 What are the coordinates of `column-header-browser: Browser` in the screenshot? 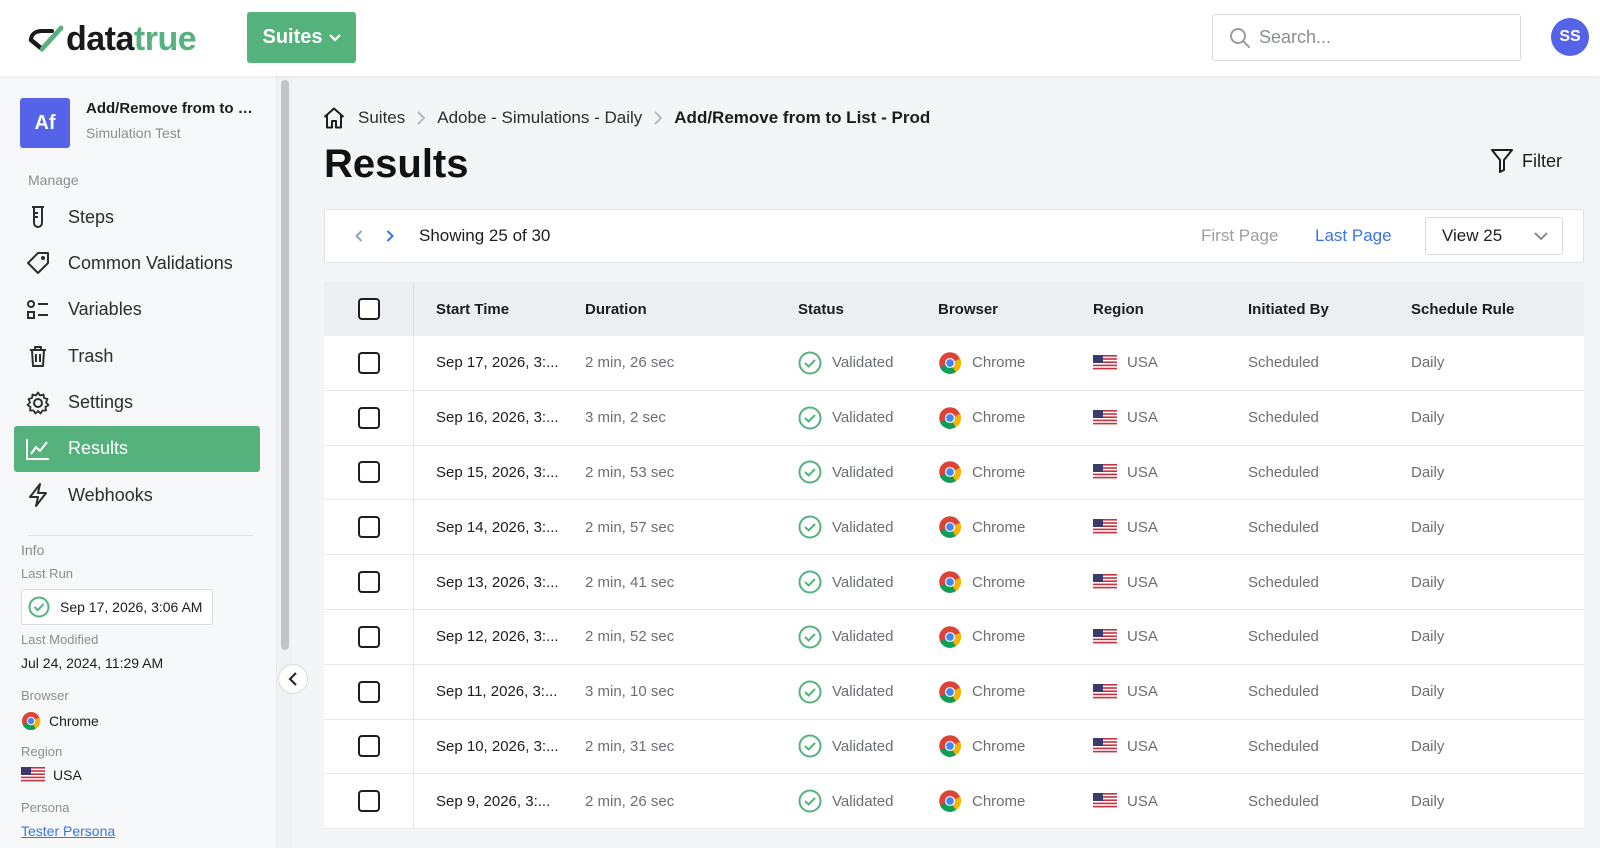 It's located at (1015, 309).